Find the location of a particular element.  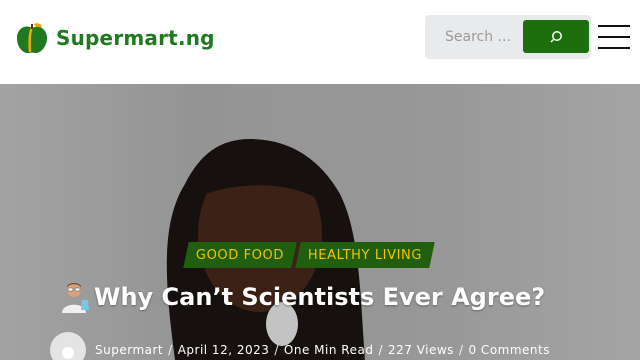

author-avatar is located at coordinates (68, 346).